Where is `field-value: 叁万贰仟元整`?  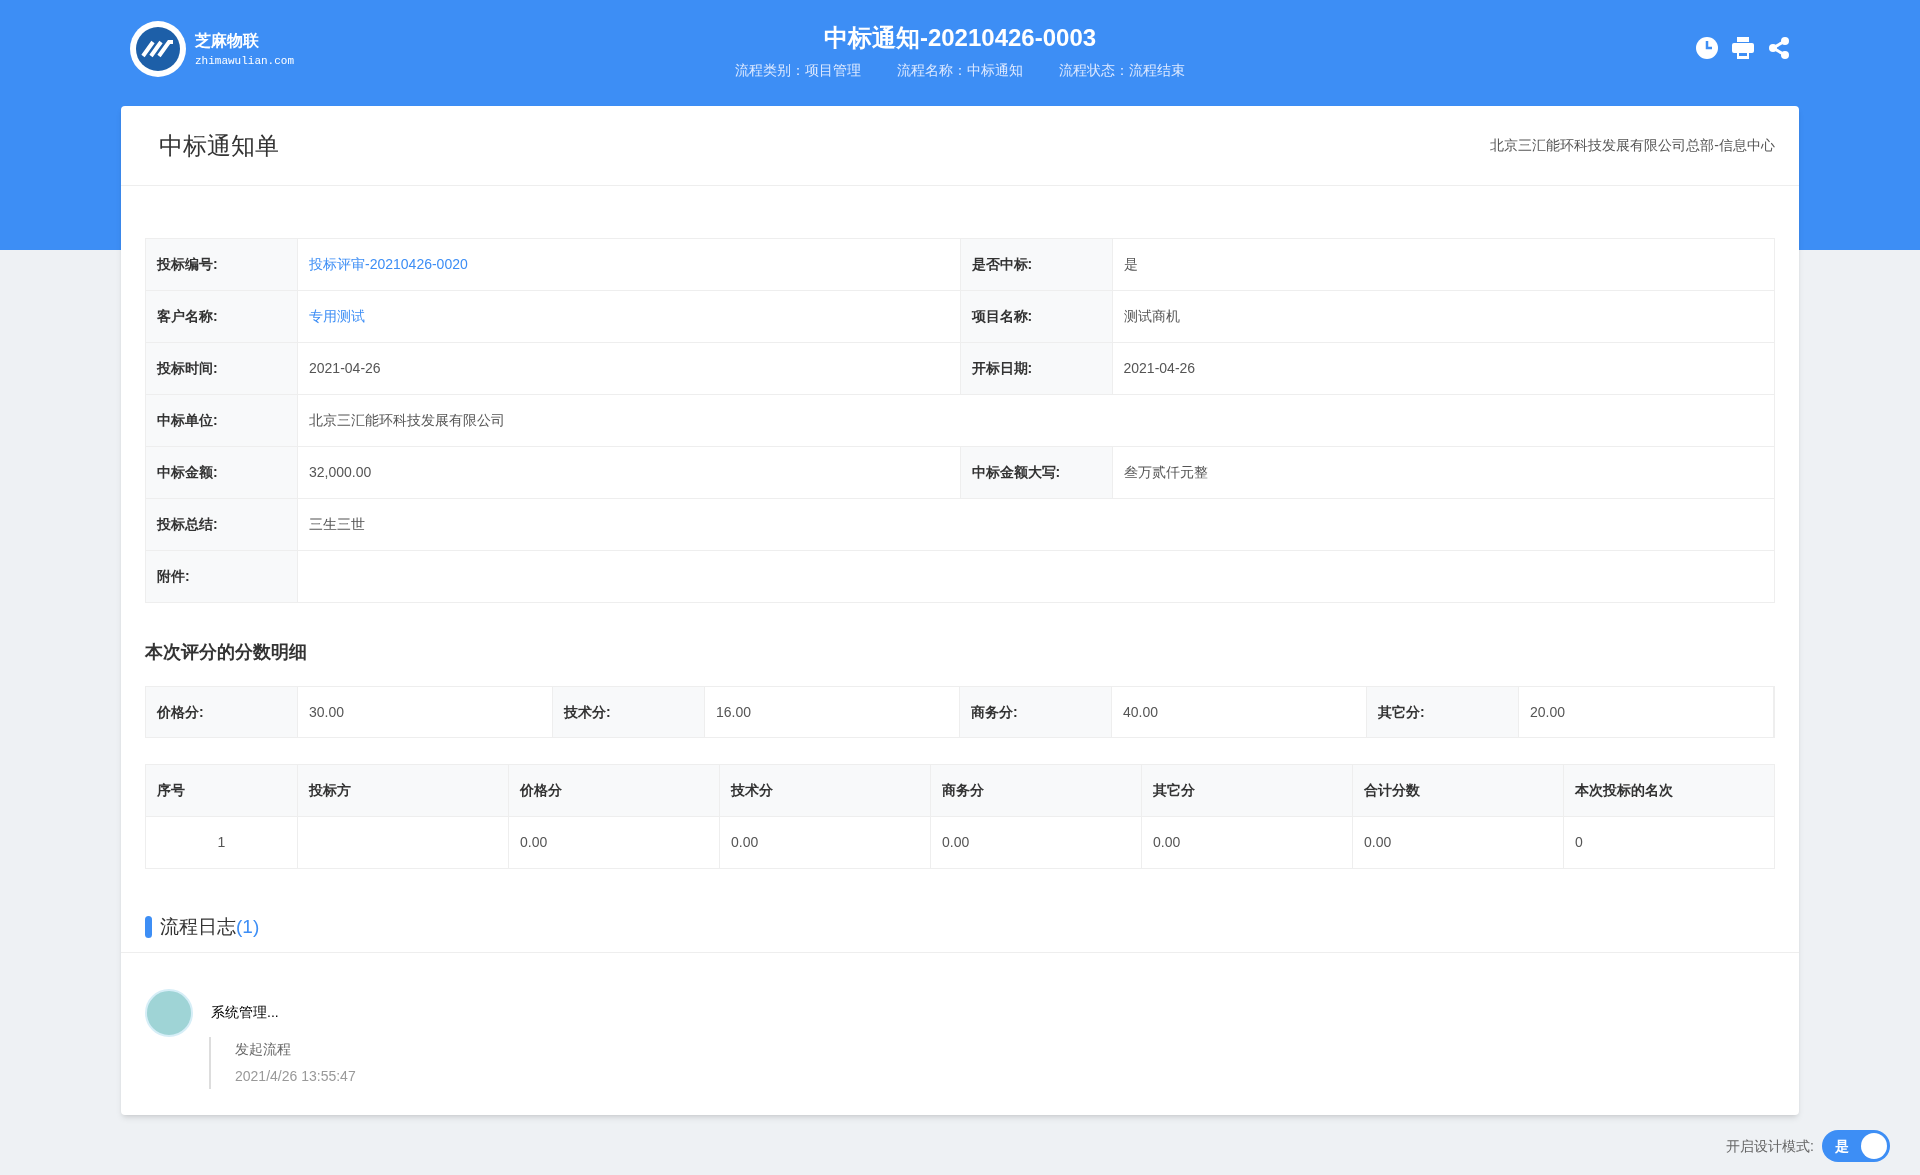 field-value: 叁万贰仟元整 is located at coordinates (1443, 473).